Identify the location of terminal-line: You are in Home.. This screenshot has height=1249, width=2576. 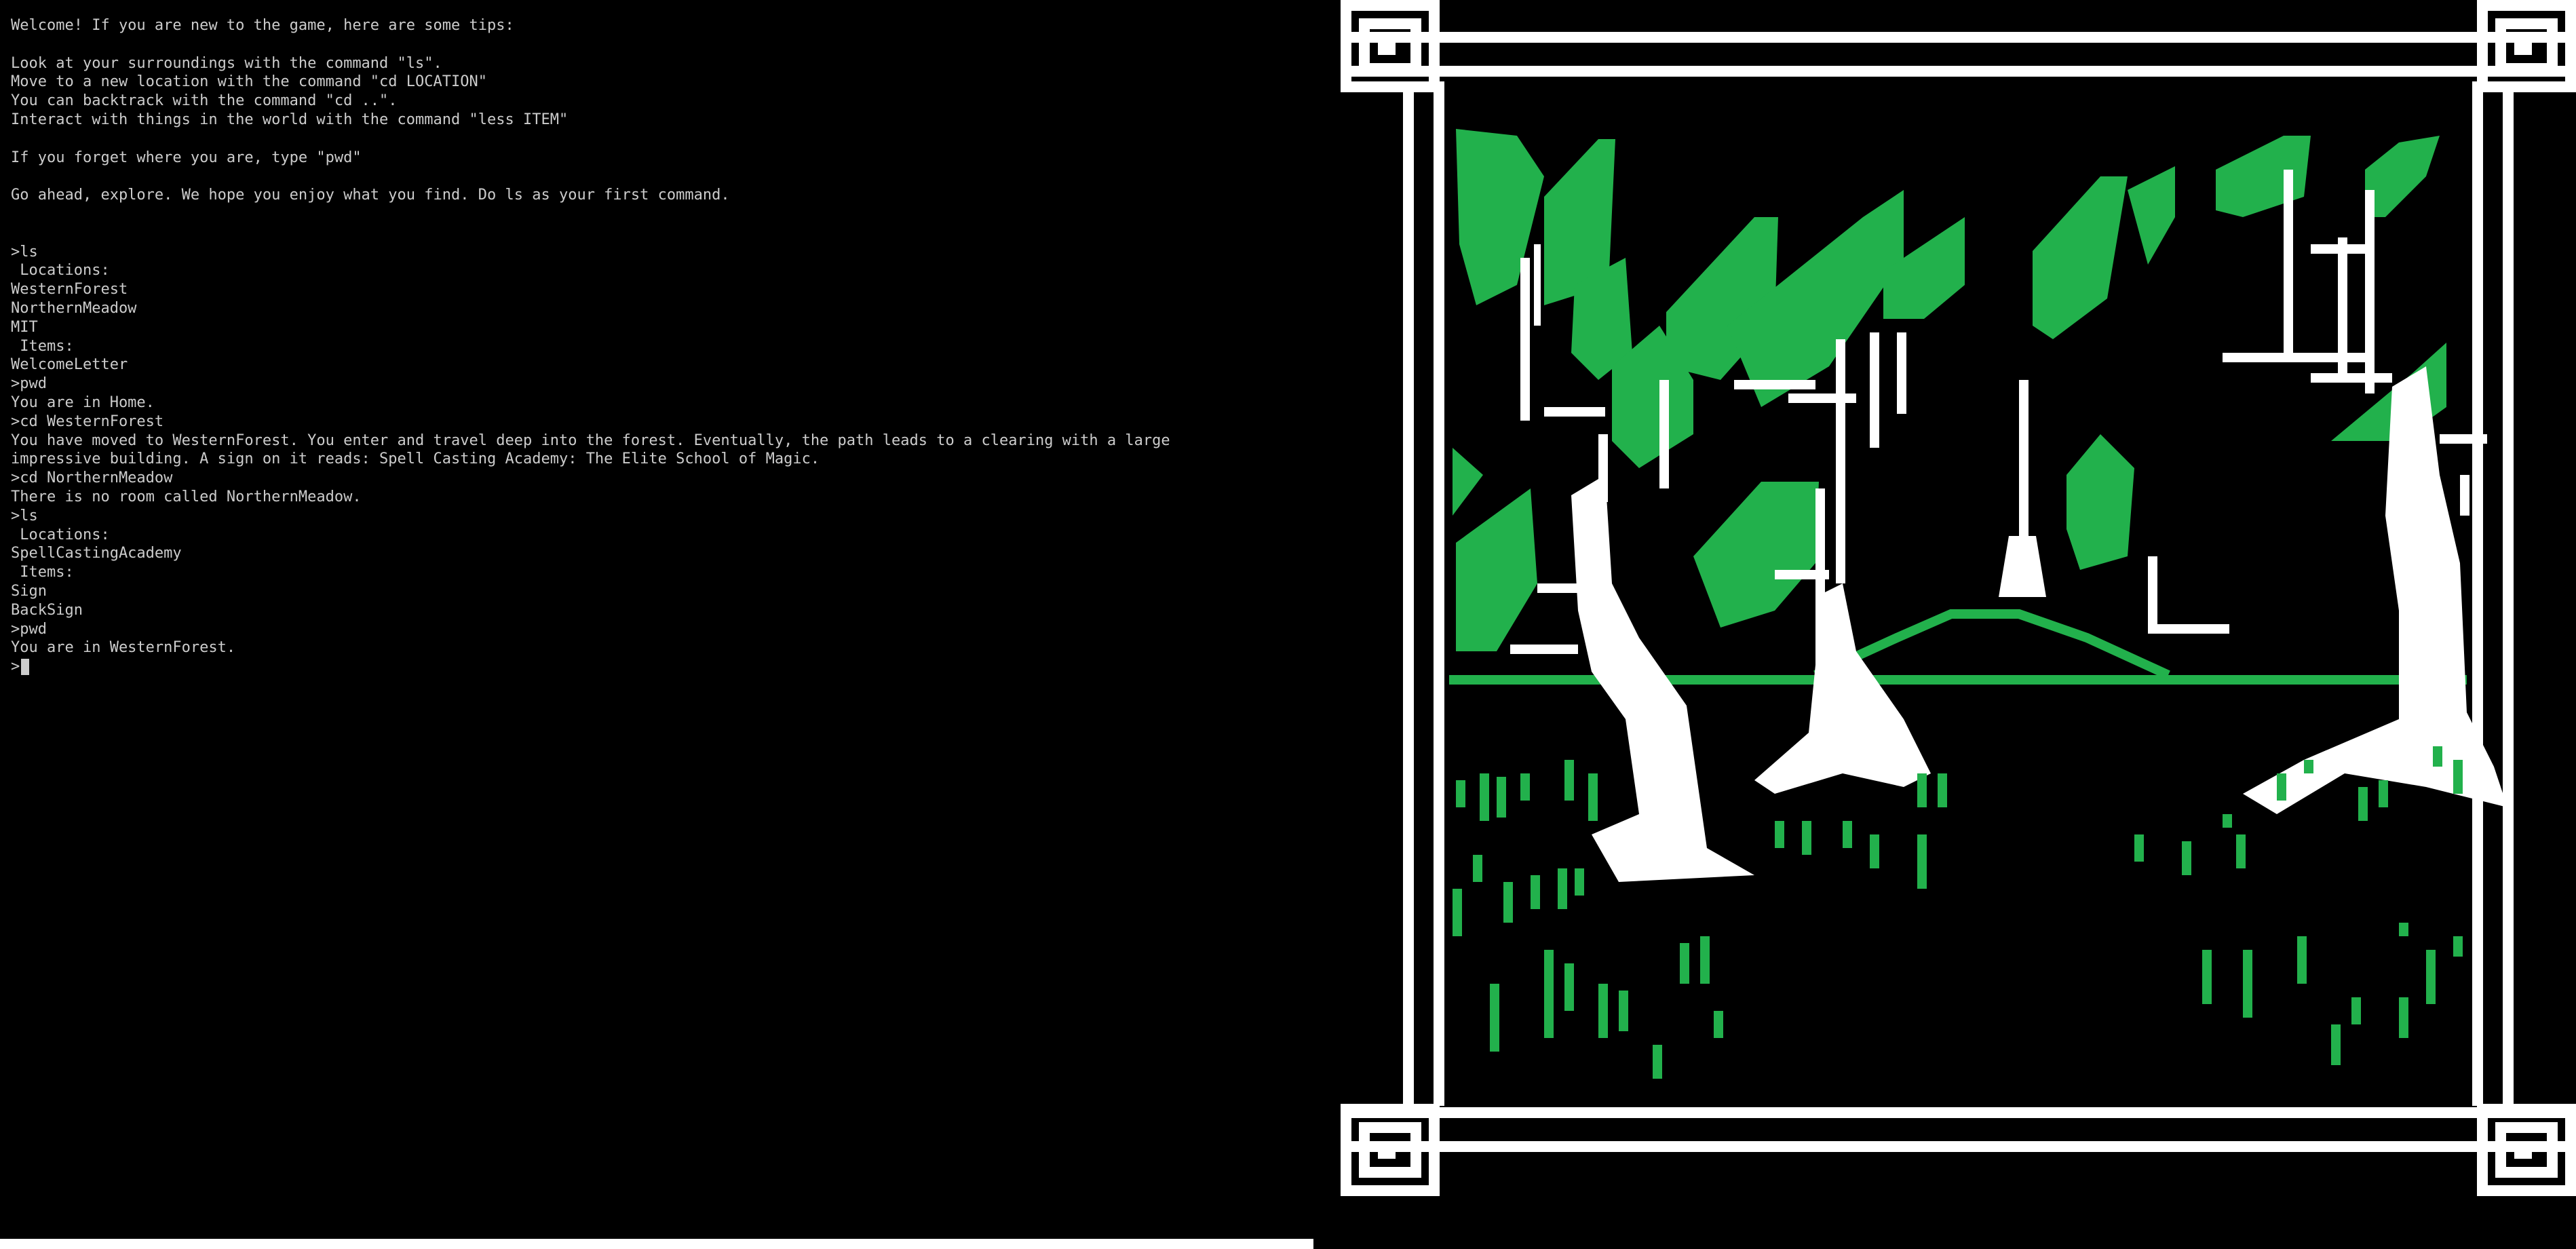
(83, 402).